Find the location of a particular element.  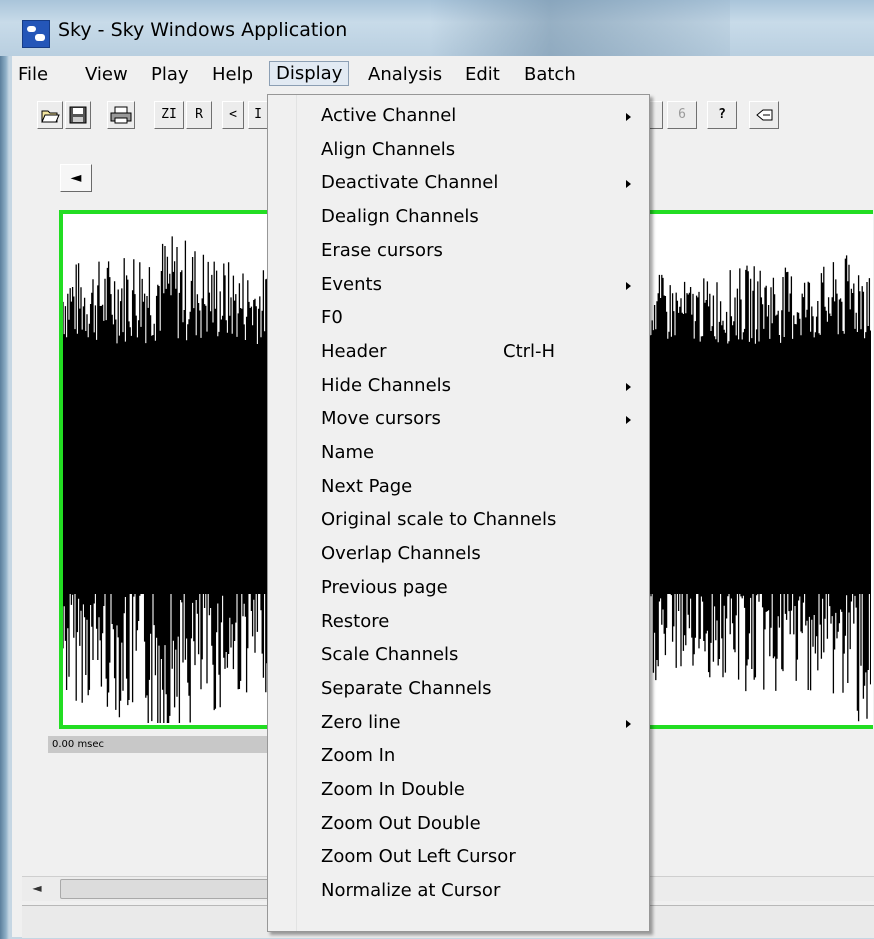

app-icon is located at coordinates (36, 34).